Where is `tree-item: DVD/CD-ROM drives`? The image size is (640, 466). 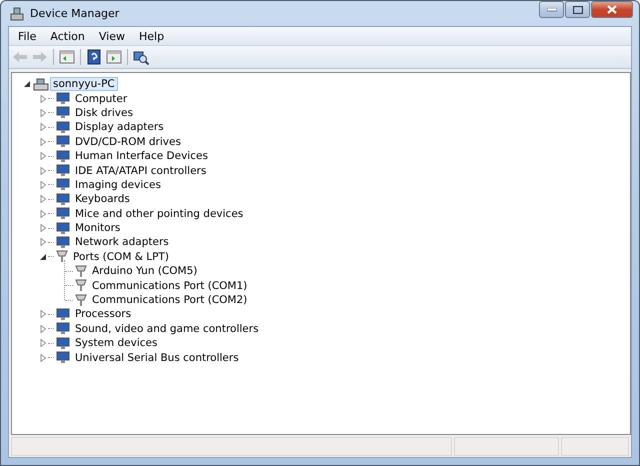
tree-item: DVD/CD-ROM drives is located at coordinates (128, 141).